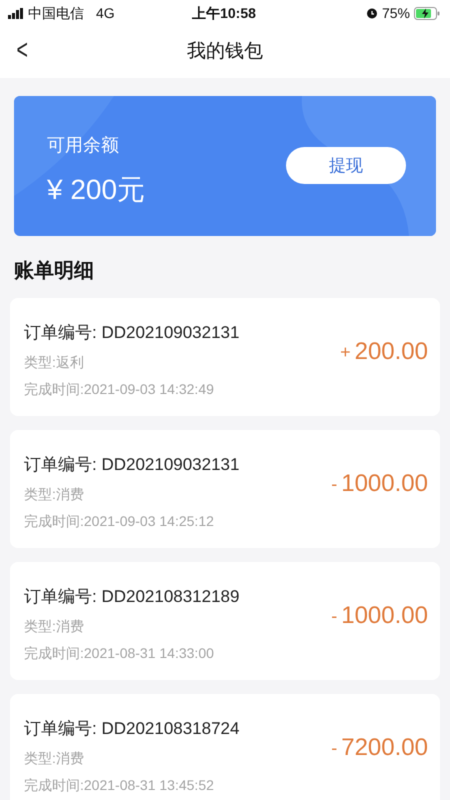 The width and height of the screenshot is (450, 800). I want to click on page-title: 我的钱包, so click(225, 52).